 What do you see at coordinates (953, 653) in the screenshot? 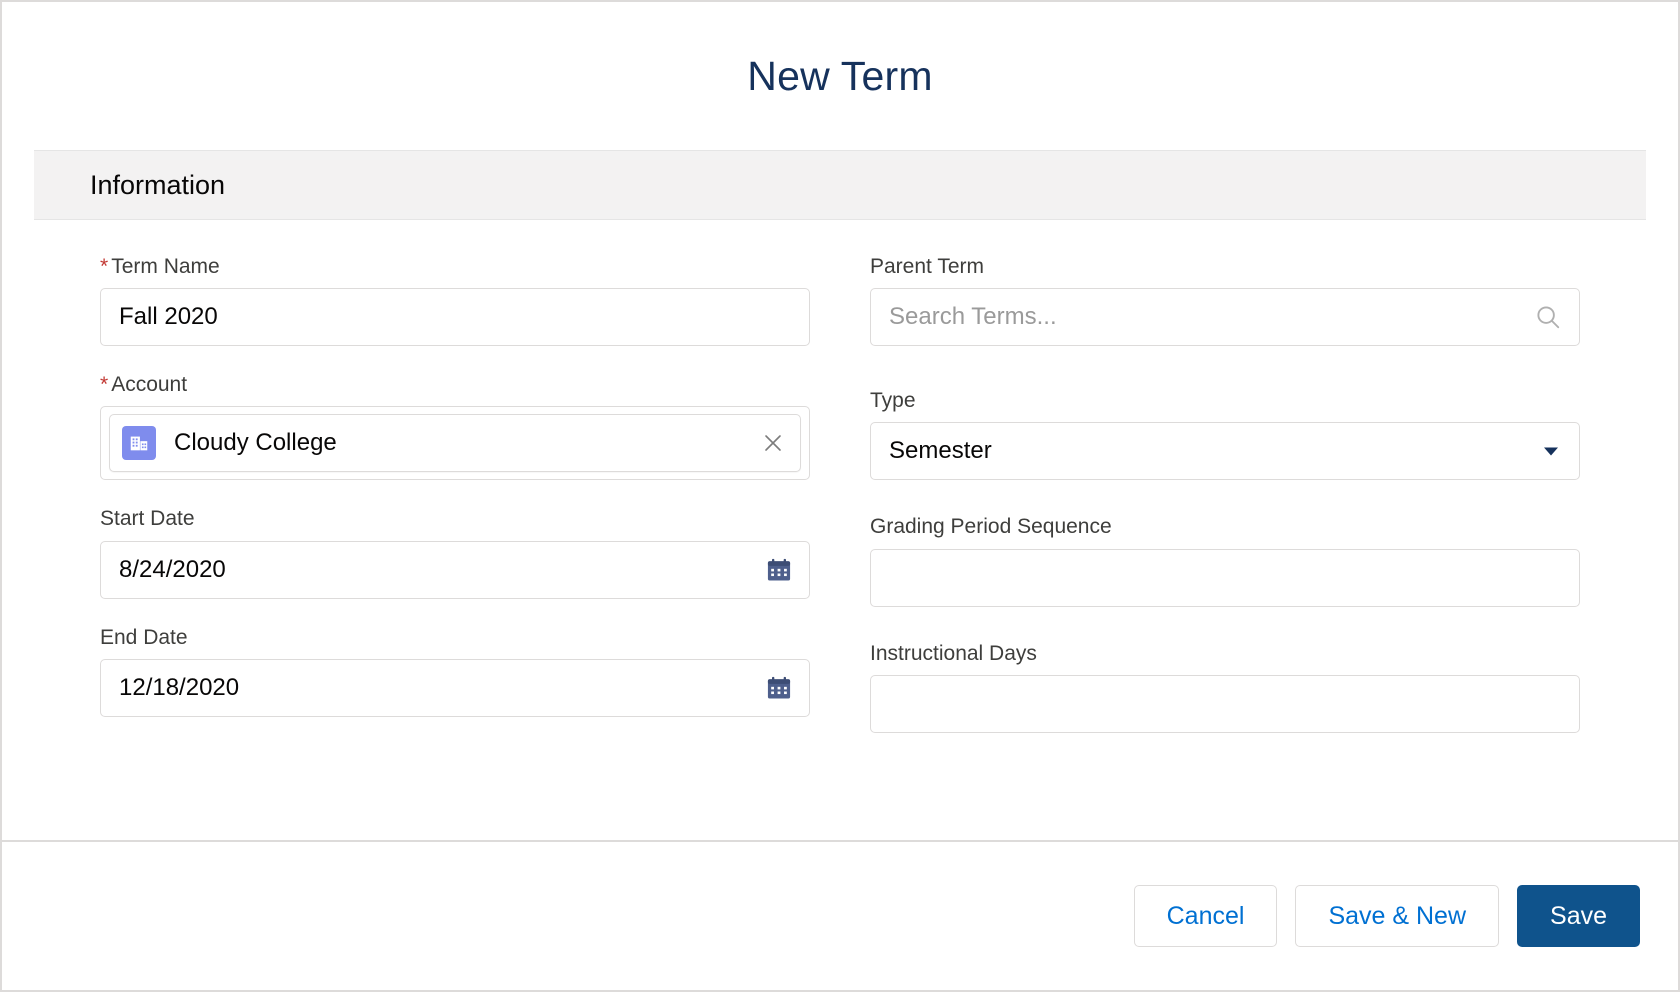
I see `label-text: Instructional Days` at bounding box center [953, 653].